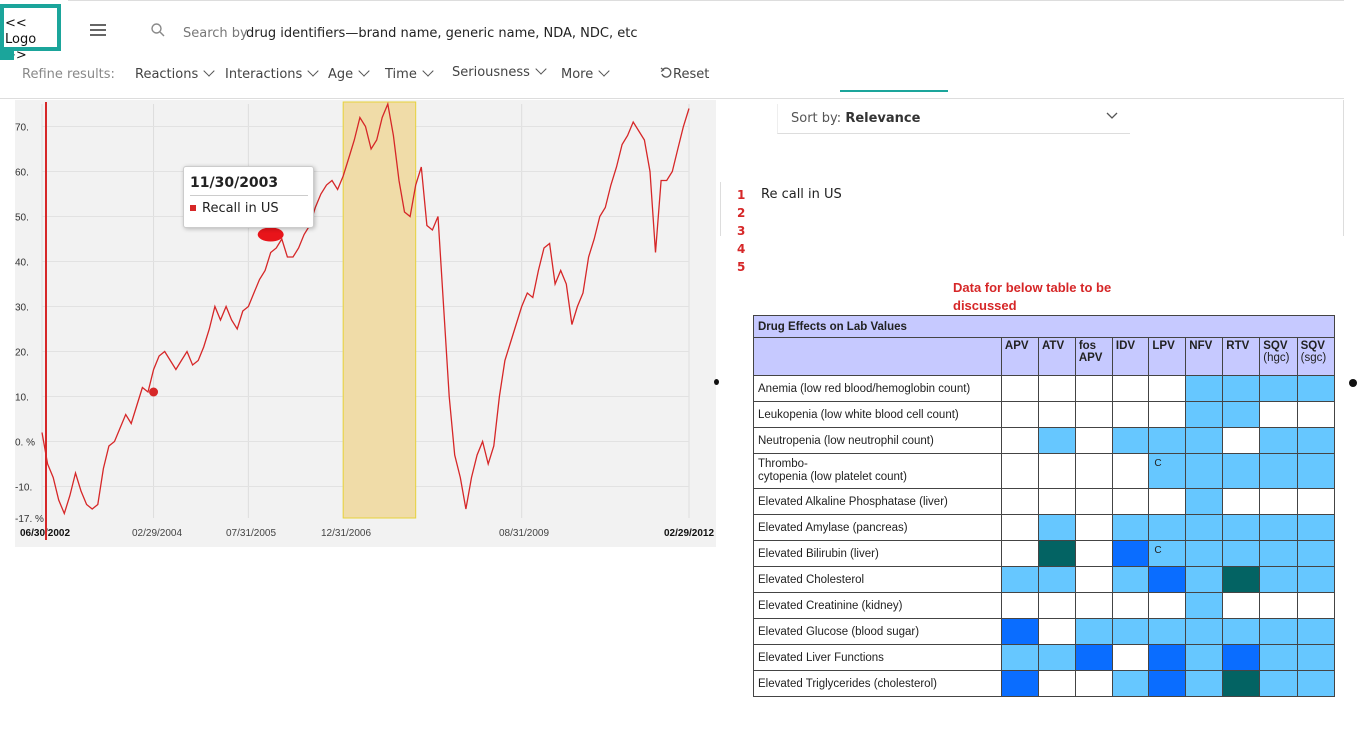  What do you see at coordinates (29, 519) in the screenshot?
I see `y-tick-label: -17. %` at bounding box center [29, 519].